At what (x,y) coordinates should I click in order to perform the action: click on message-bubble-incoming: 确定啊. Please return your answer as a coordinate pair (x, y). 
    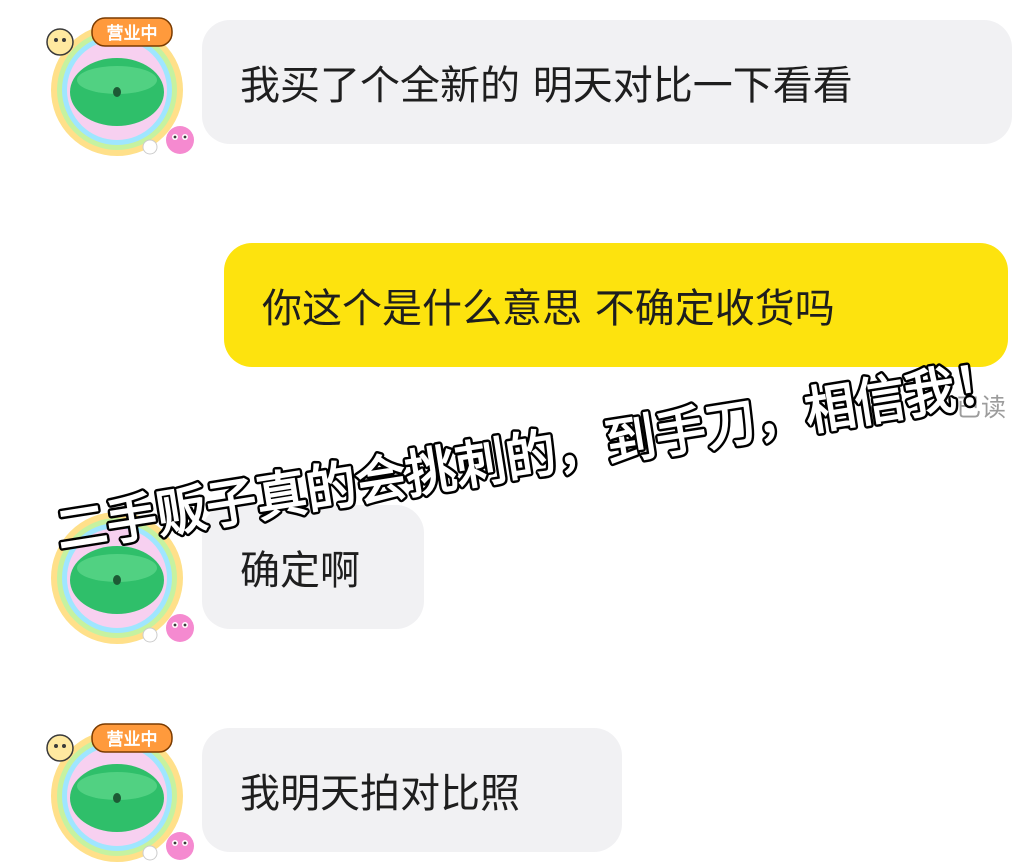
    Looking at the image, I should click on (313, 567).